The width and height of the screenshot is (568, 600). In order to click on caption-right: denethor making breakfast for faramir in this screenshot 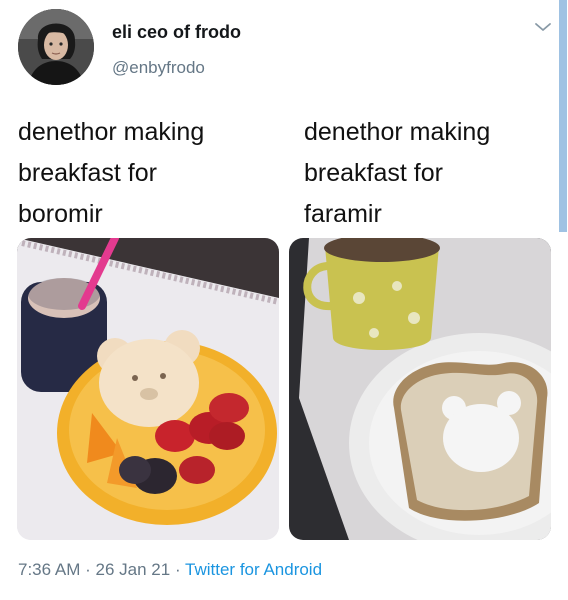, I will do `click(424, 173)`.